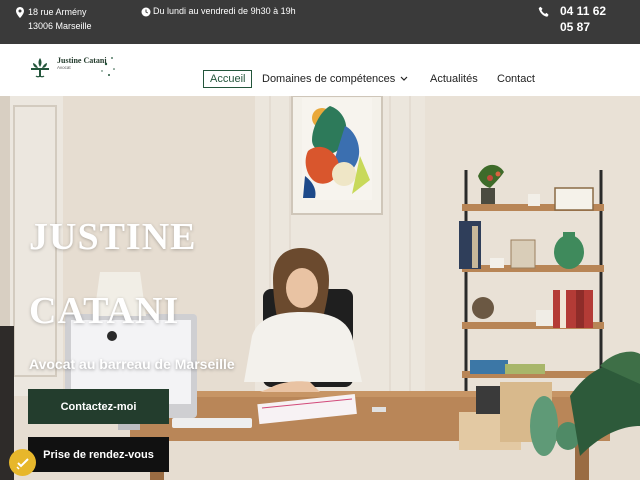  Describe the element at coordinates (98, 454) in the screenshot. I see `appointment-button: Prise de rendez-vous` at that location.